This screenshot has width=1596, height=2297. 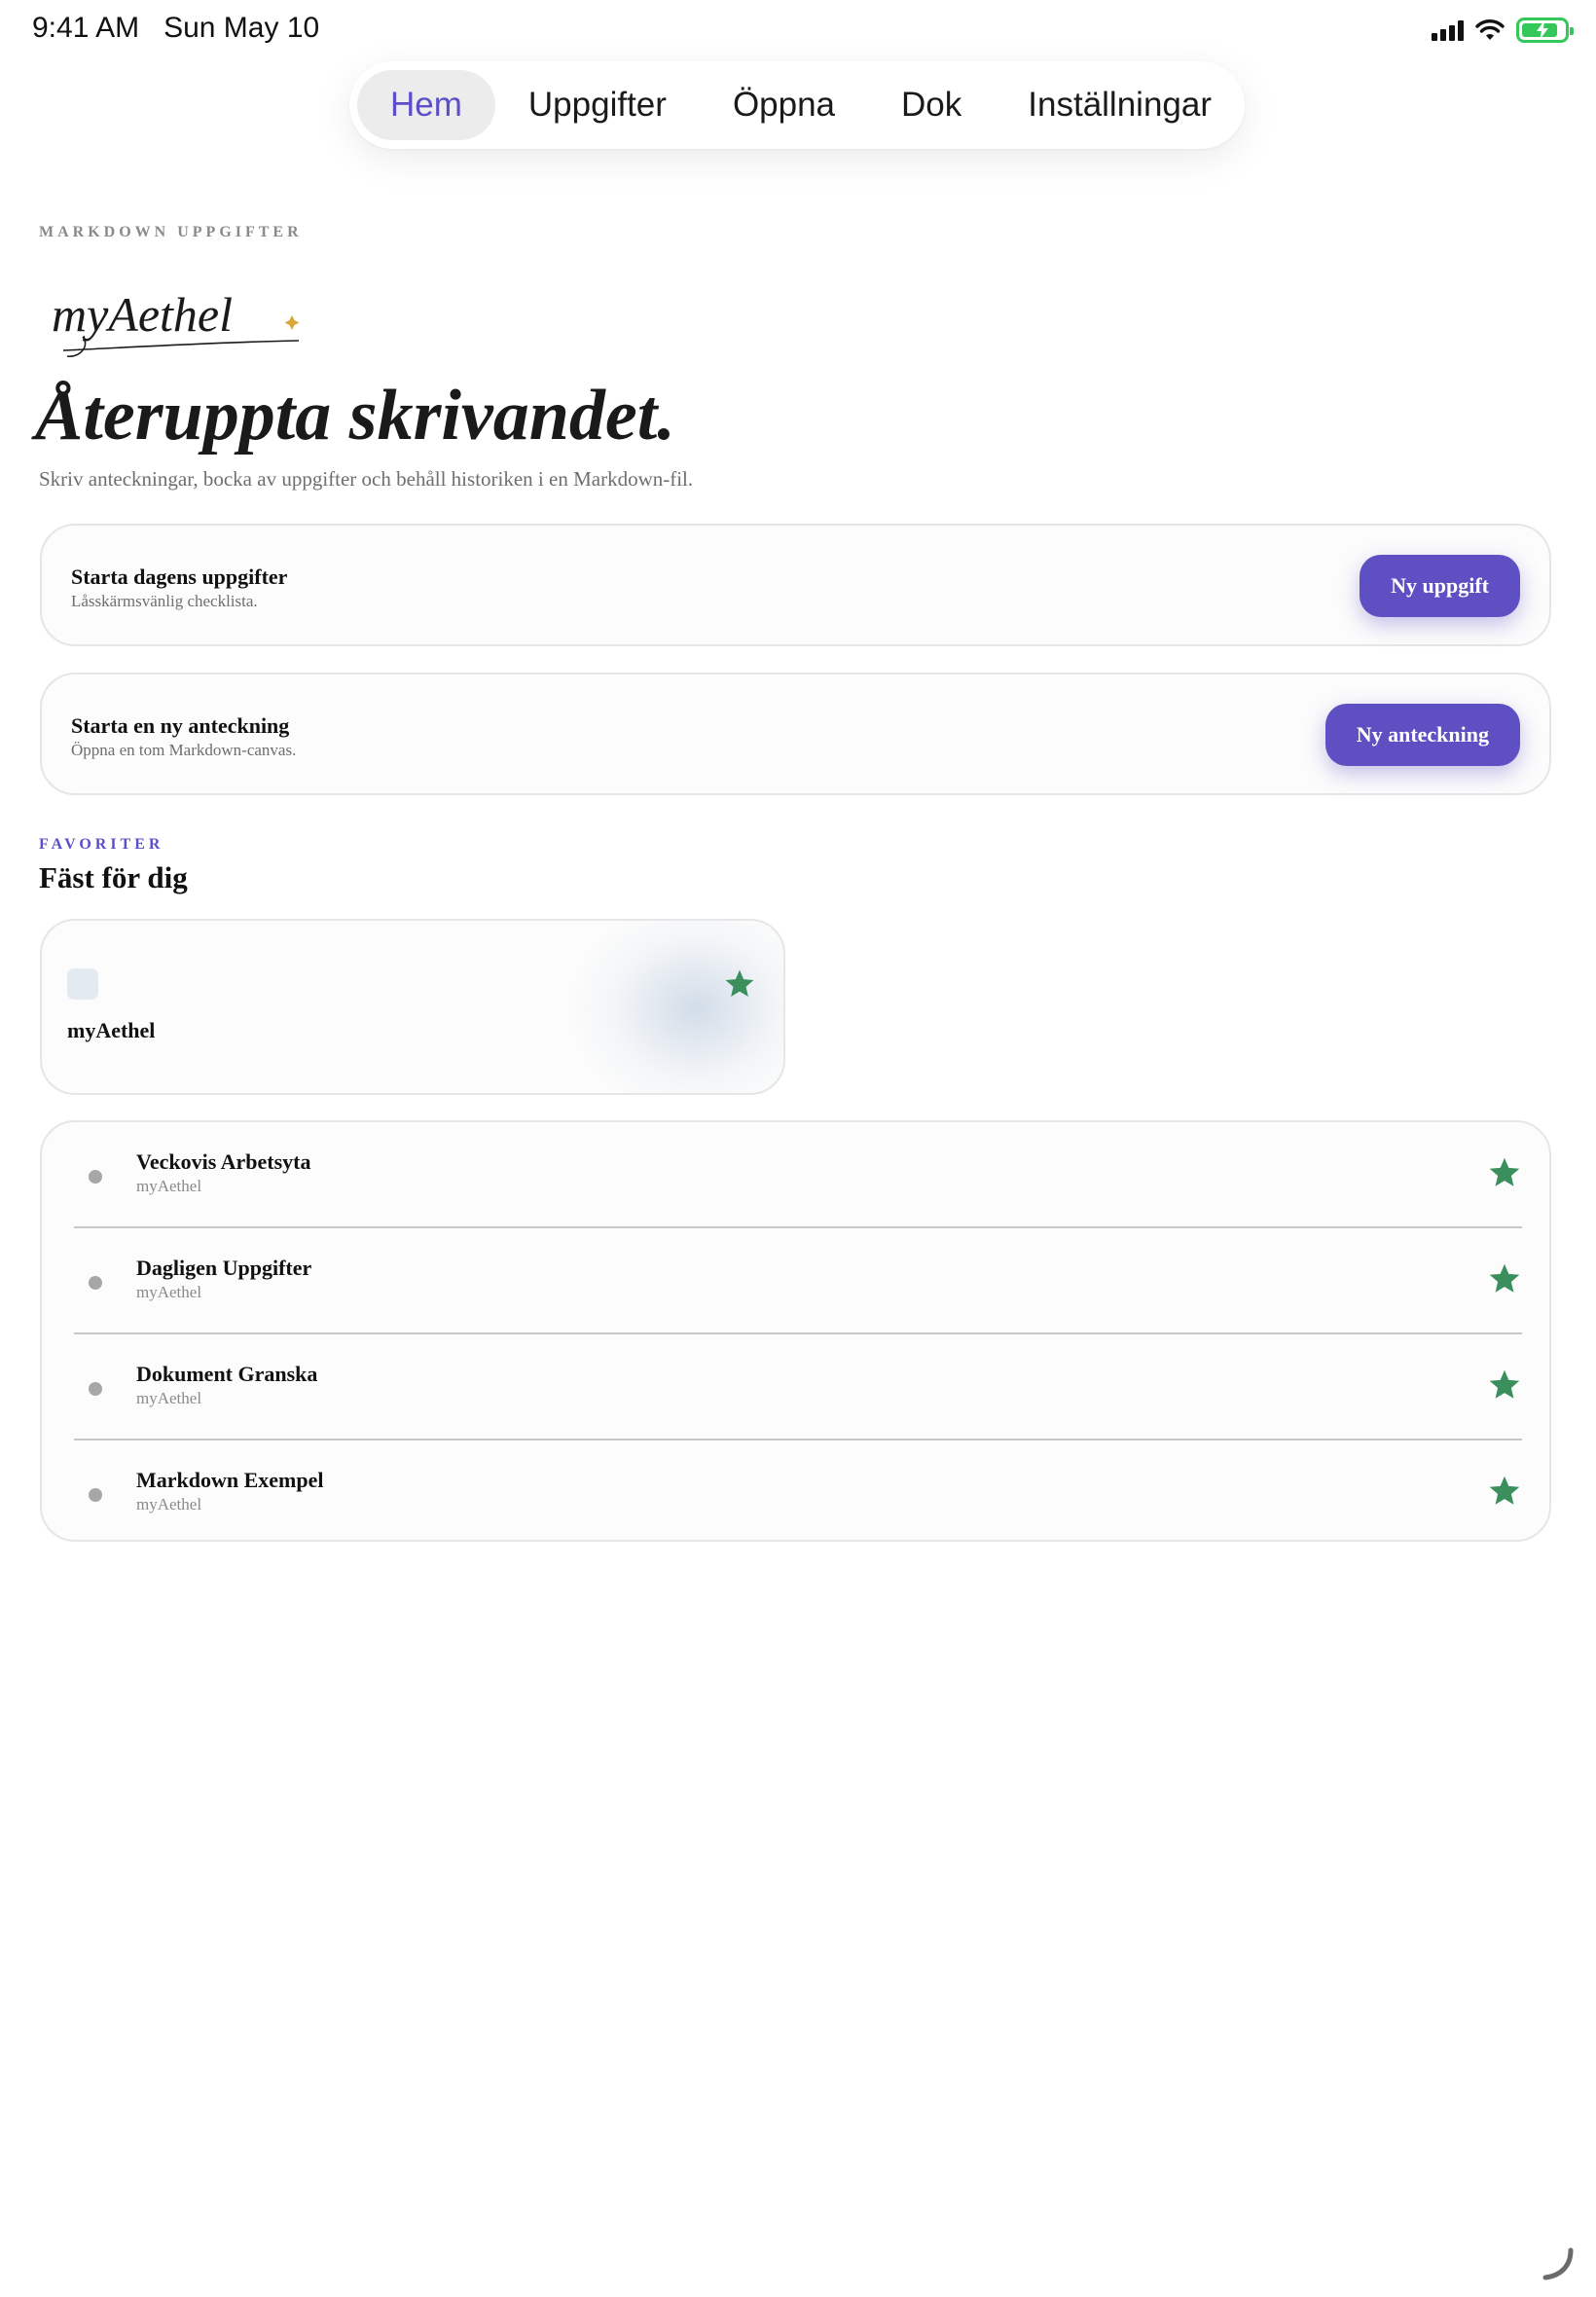 I want to click on list-item: Dagligen Uppgifter myAethel, so click(x=798, y=1281).